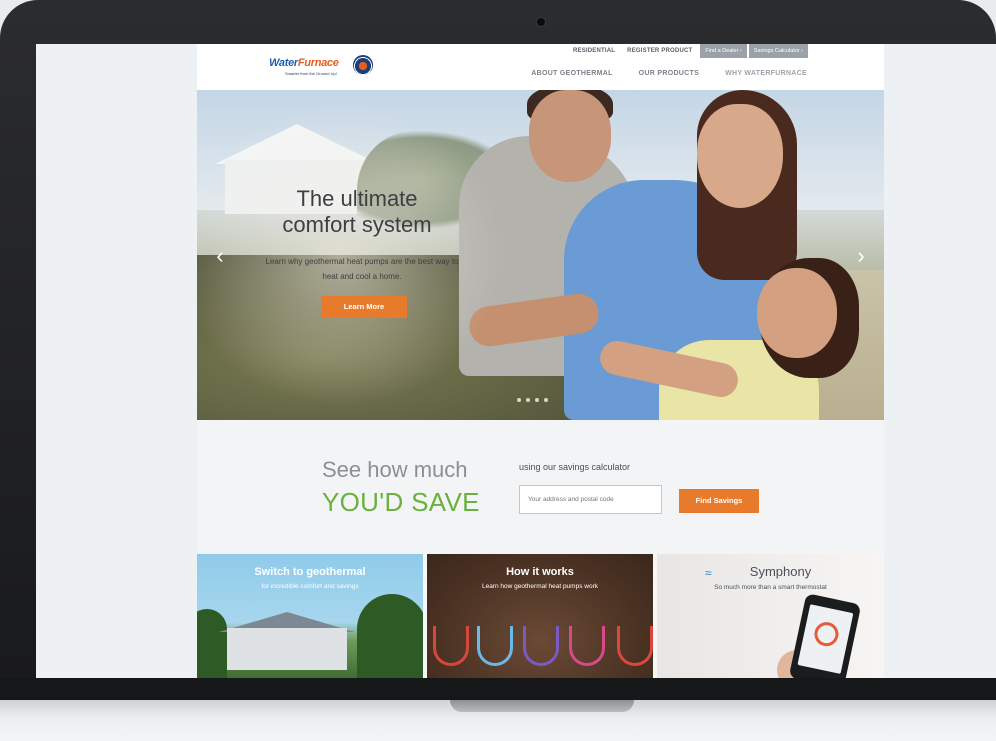  Describe the element at coordinates (540, 572) in the screenshot. I see `tile-title: How it works` at that location.